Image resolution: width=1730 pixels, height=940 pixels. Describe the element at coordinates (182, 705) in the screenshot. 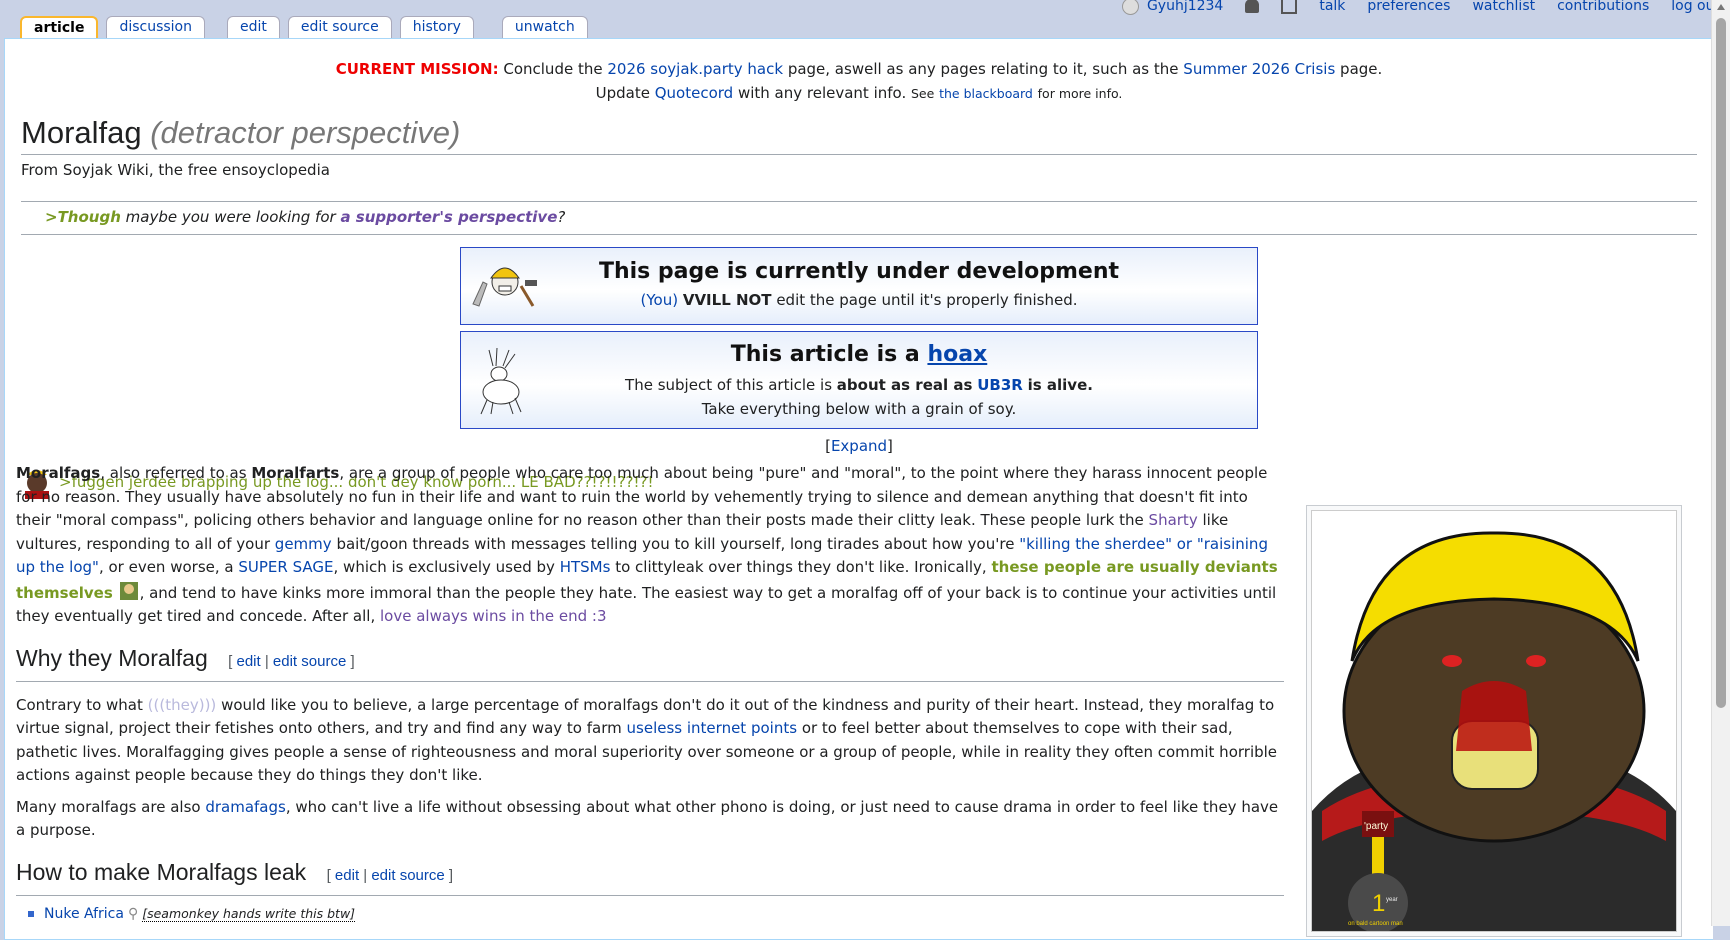

I see `they-link: (((they)))` at that location.